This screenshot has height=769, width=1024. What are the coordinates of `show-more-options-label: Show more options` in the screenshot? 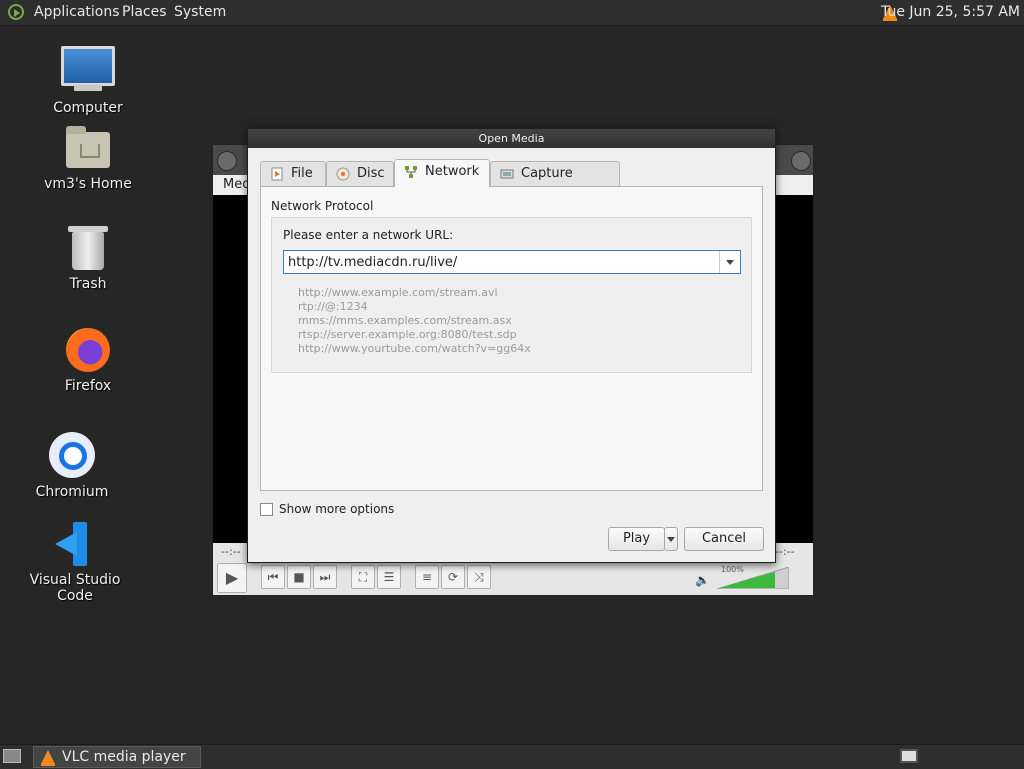 It's located at (336, 509).